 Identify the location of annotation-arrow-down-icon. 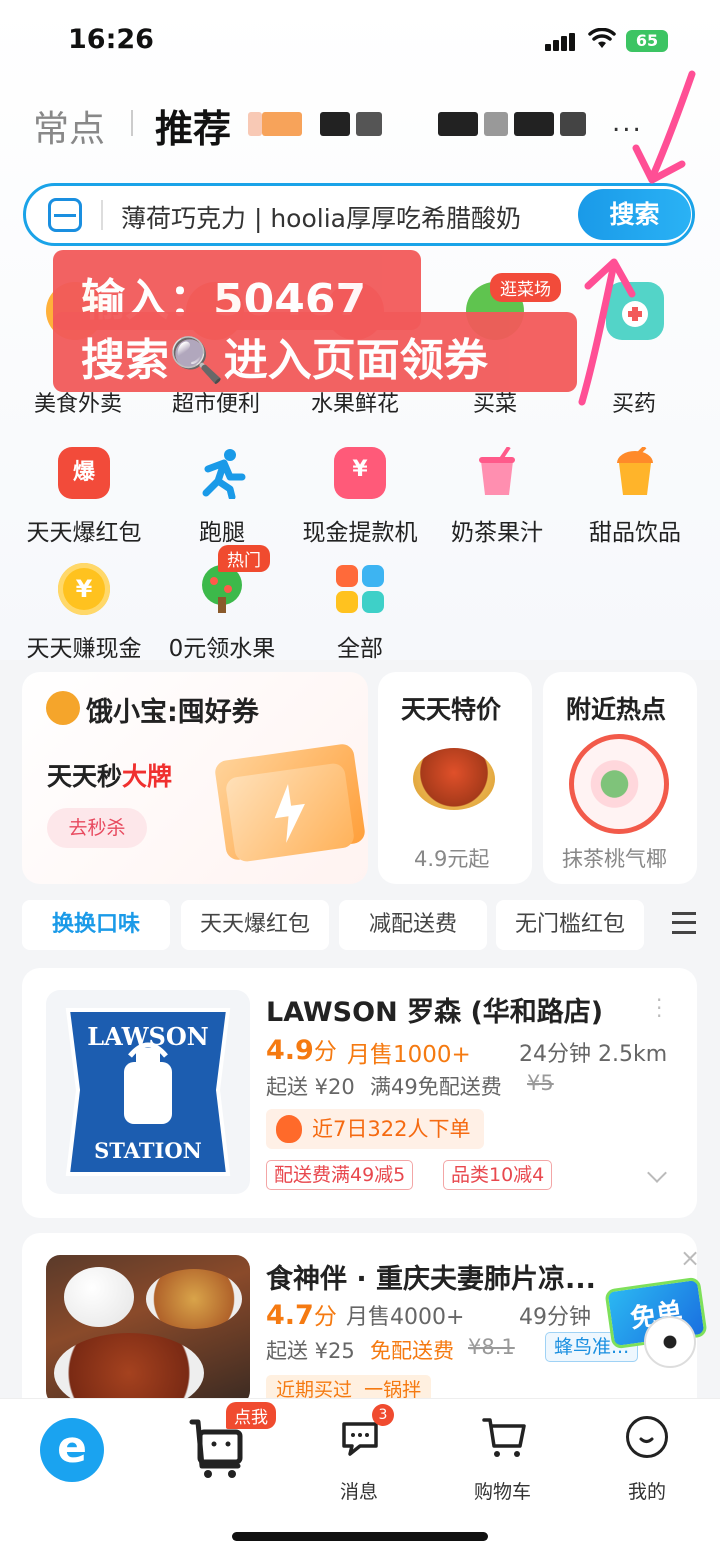
(664, 127).